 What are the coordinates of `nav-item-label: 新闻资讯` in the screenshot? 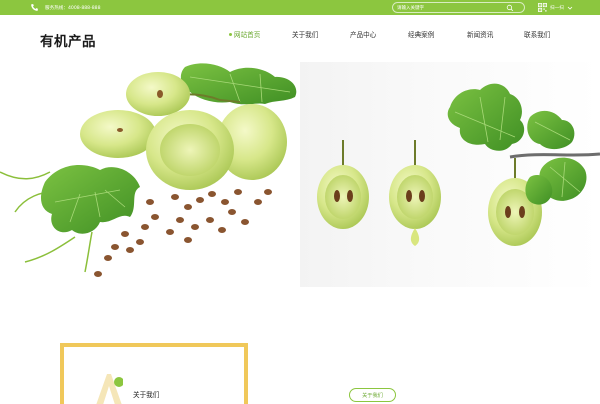 It's located at (480, 35).